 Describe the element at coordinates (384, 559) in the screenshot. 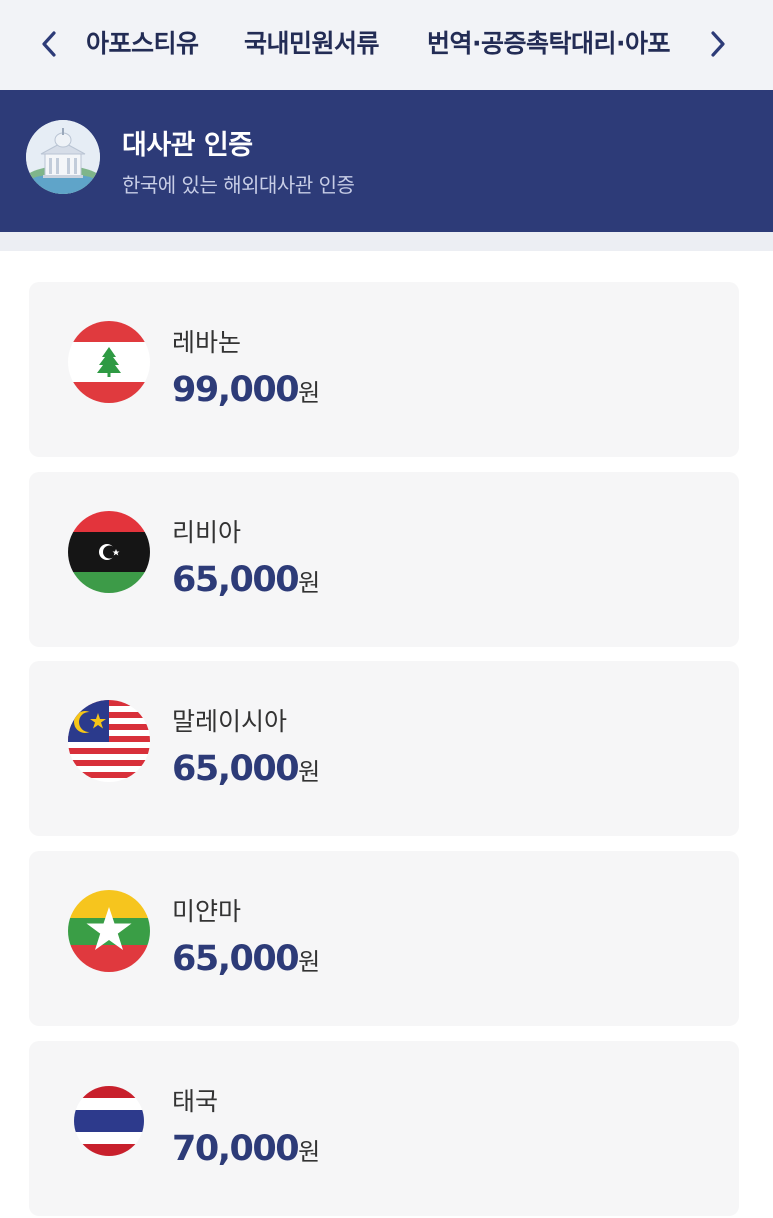

I see `country-card-libya: 리비아 65,000원` at that location.